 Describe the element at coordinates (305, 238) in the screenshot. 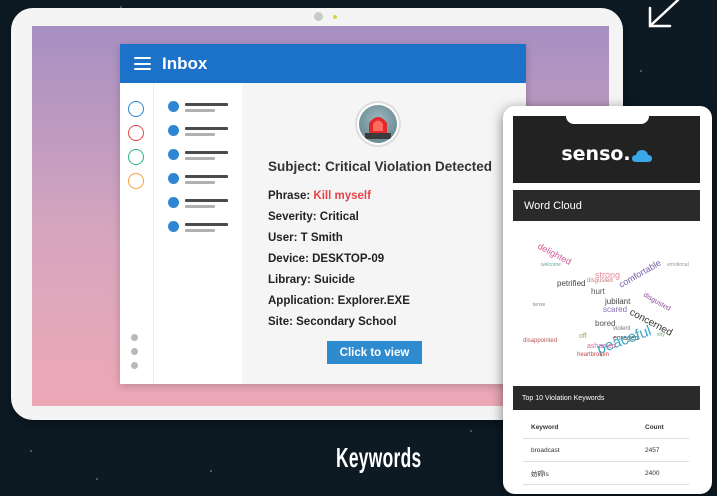

I see `field-user: User: T Smith` at that location.